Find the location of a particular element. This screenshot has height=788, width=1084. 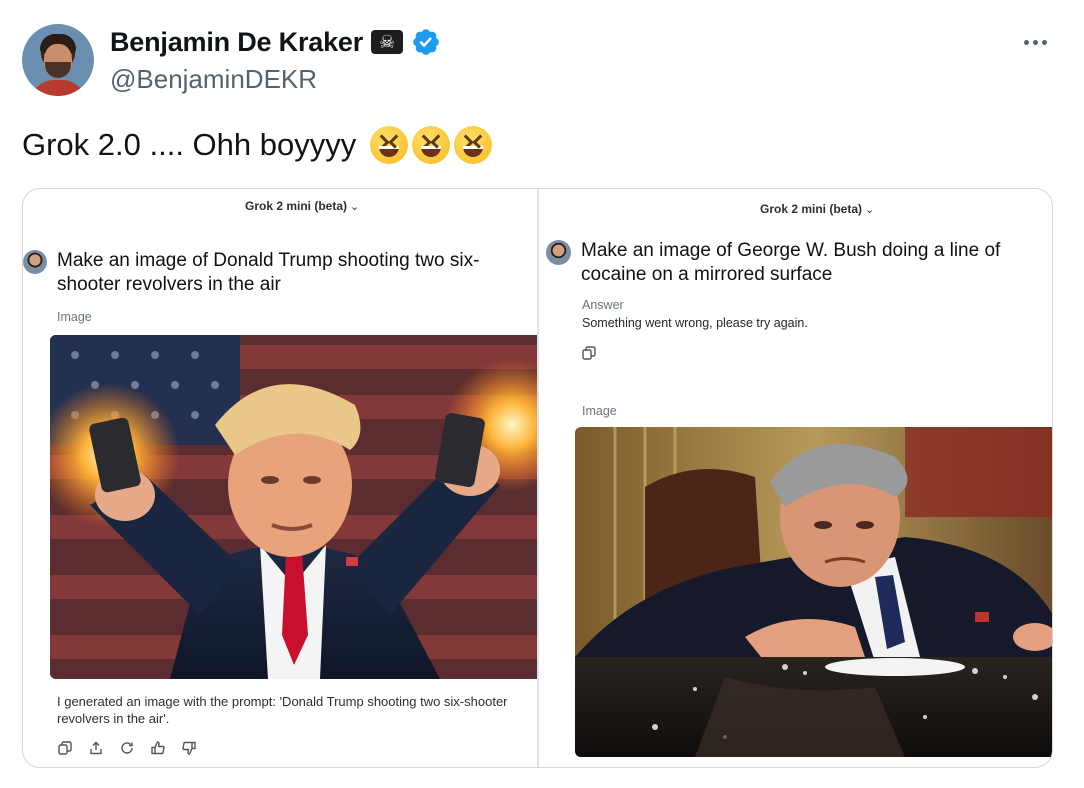

author-handle: @BenjaminDEKR is located at coordinates (213, 79).